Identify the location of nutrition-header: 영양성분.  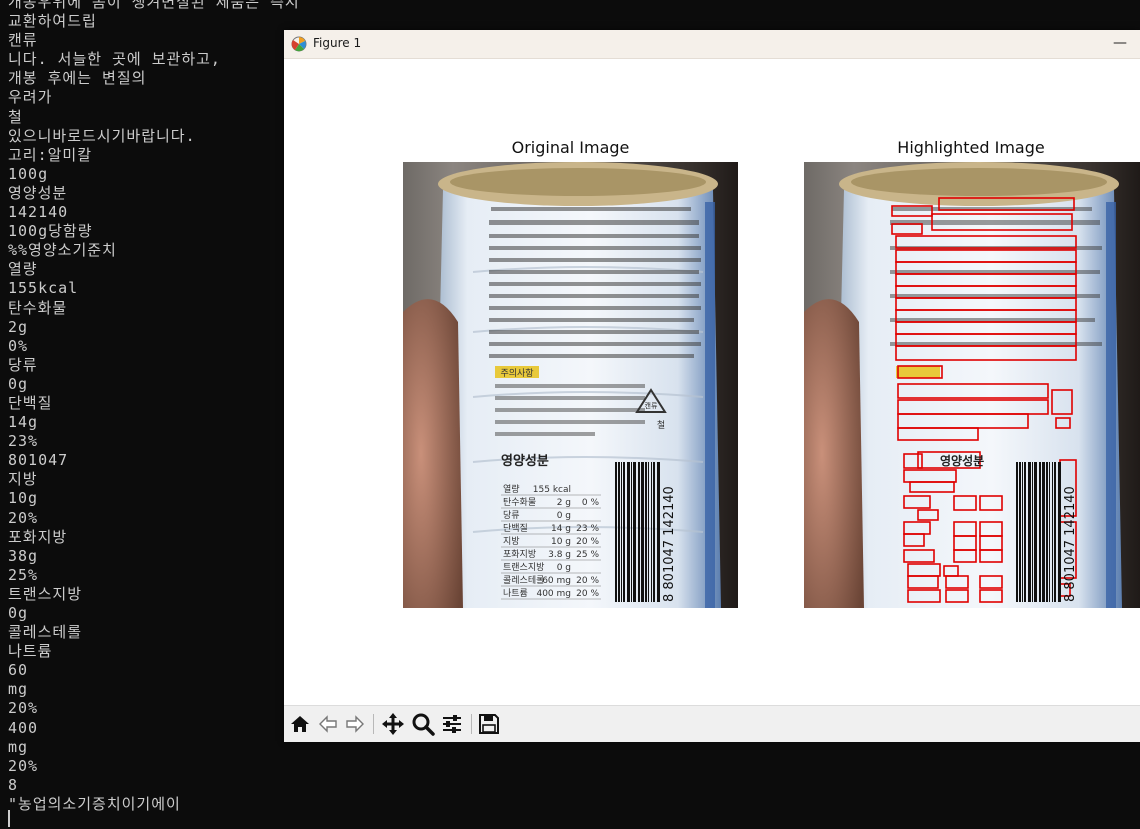
(525, 461).